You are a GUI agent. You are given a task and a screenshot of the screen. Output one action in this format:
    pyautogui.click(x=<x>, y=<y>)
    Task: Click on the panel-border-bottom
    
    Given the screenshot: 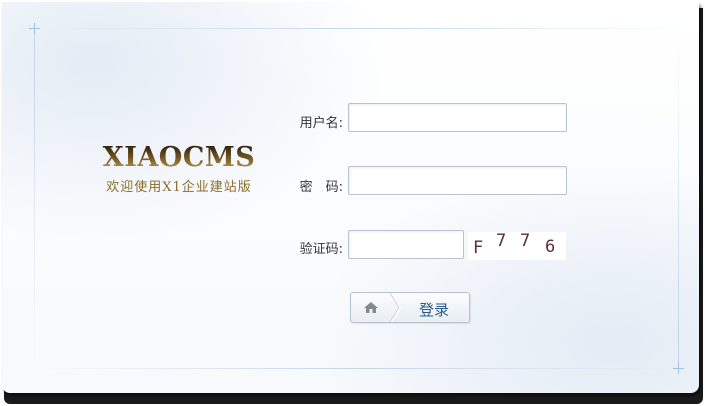 What is the action you would take?
    pyautogui.click(x=357, y=368)
    